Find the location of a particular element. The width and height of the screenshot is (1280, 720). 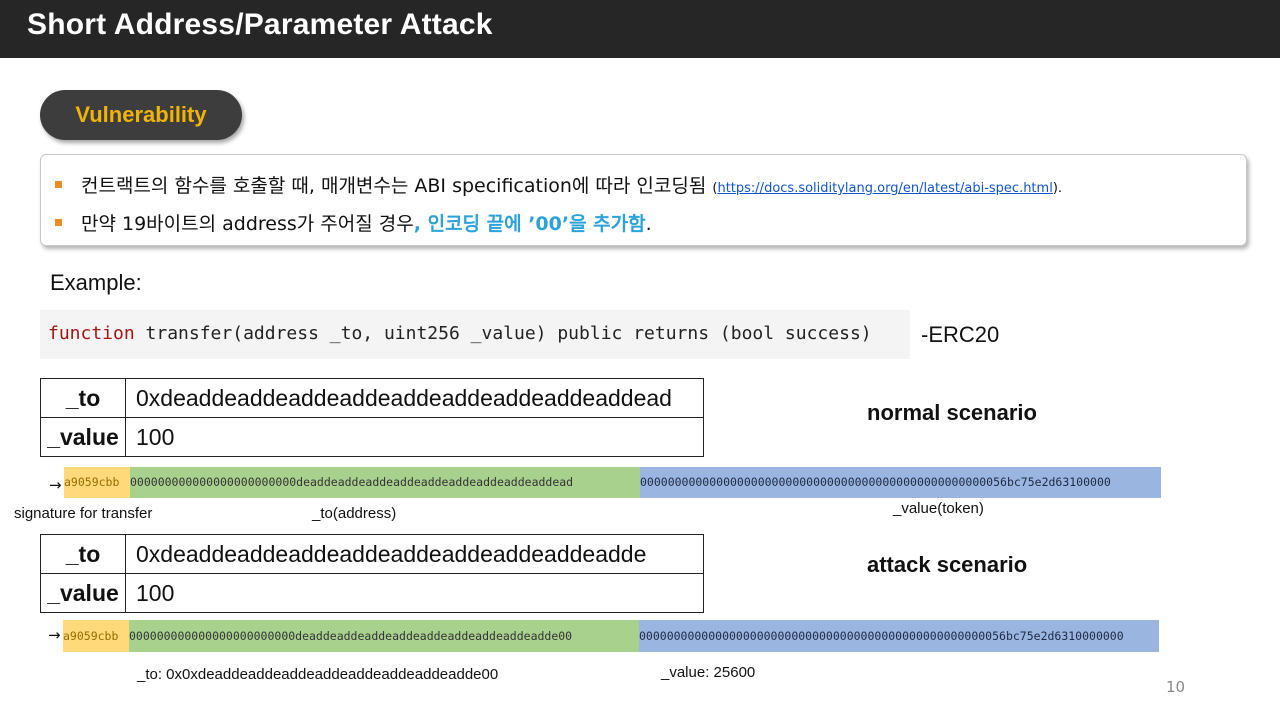

caption-value-token: _value(token) is located at coordinates (938, 508).